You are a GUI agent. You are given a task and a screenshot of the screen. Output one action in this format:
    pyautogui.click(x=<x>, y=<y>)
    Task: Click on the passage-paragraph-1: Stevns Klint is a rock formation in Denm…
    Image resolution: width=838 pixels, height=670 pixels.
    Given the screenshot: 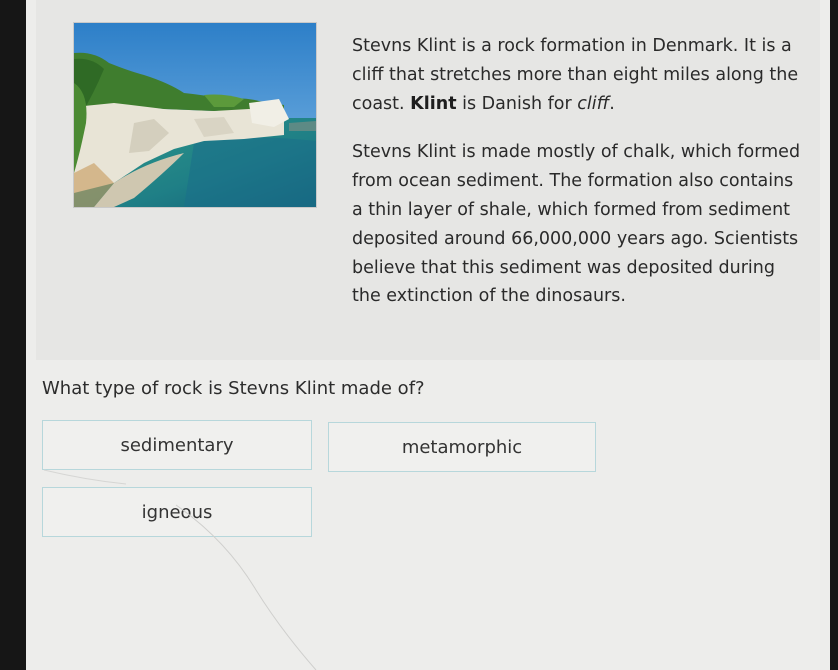 What is the action you would take?
    pyautogui.click(x=578, y=75)
    